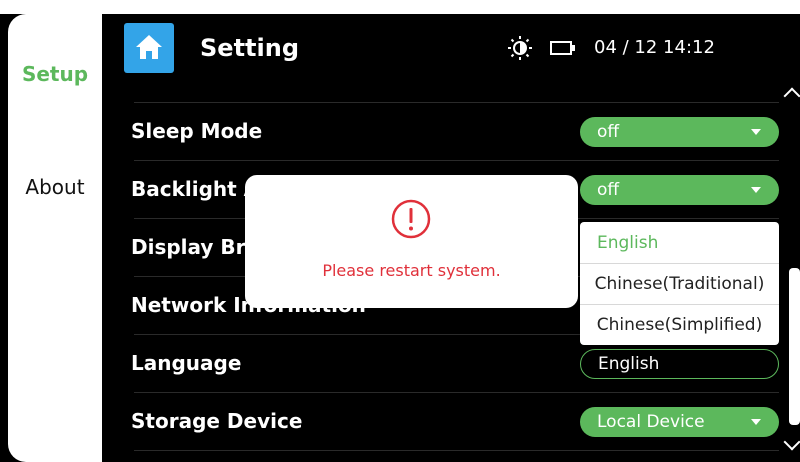  What do you see at coordinates (249, 48) in the screenshot?
I see `page-title: Setting` at bounding box center [249, 48].